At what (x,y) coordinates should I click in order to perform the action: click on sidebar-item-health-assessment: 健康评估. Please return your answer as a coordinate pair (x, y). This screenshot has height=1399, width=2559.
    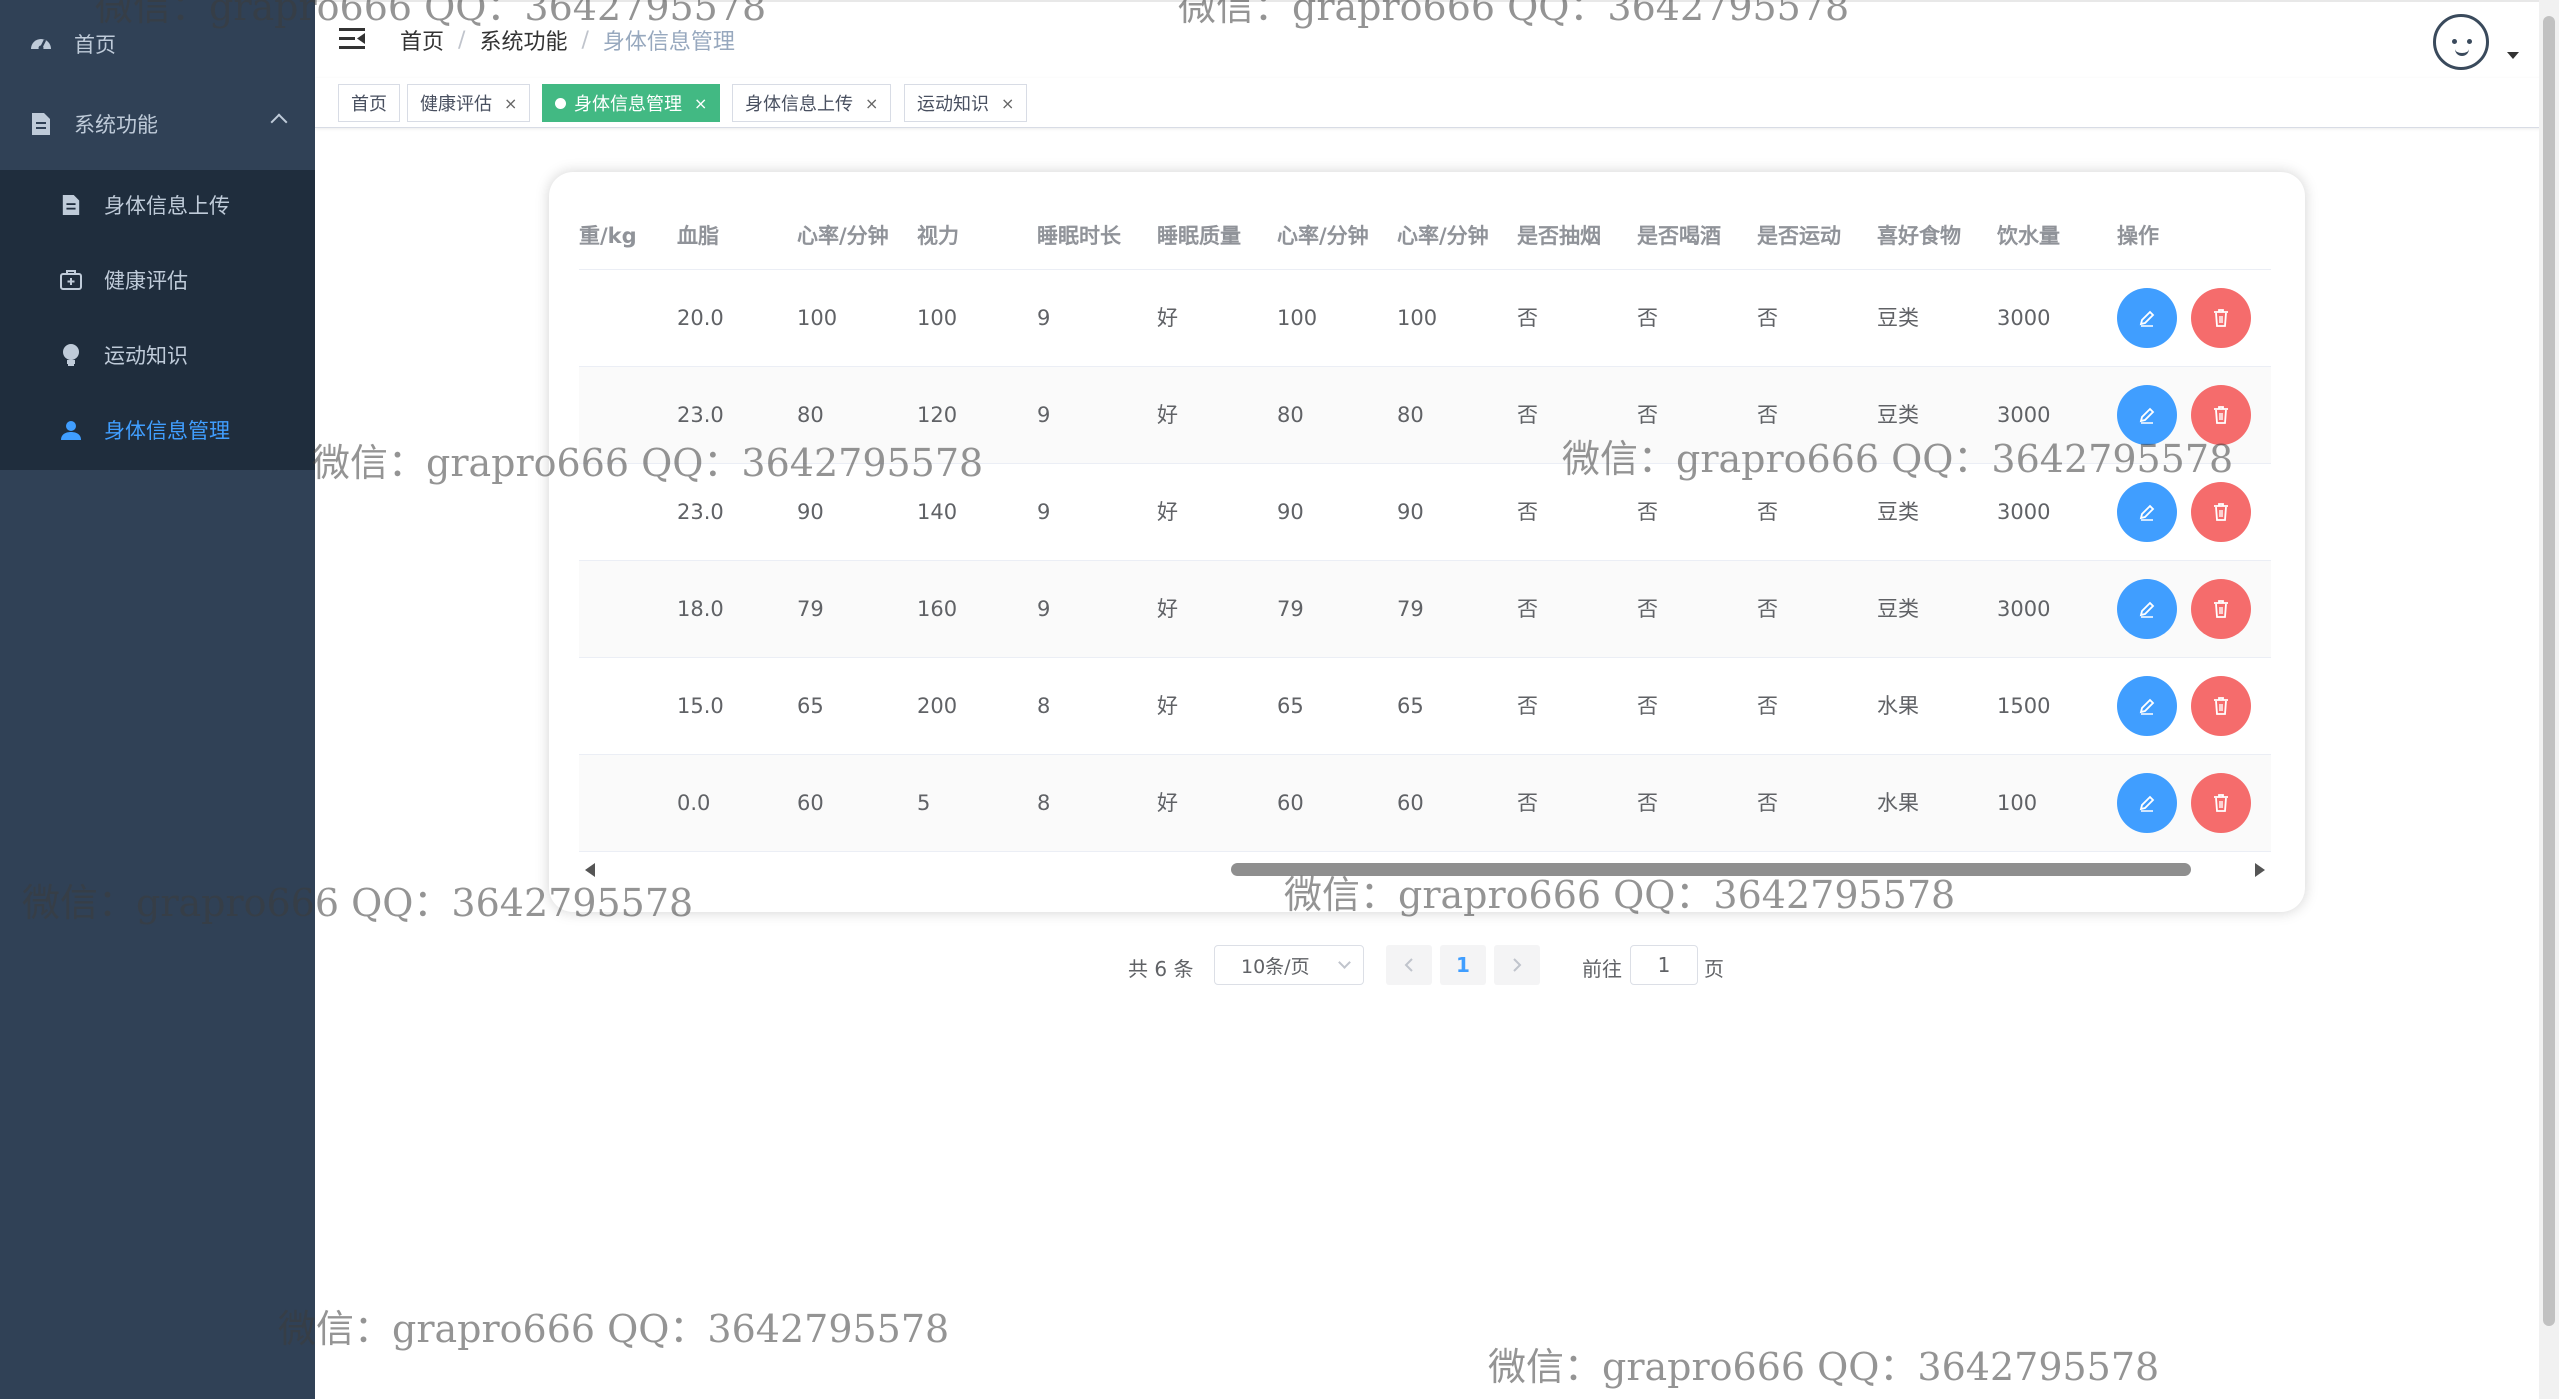
    Looking at the image, I should click on (157, 280).